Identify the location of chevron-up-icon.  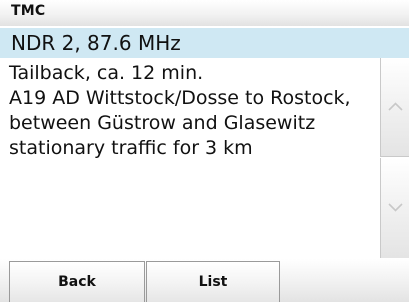
(395, 106).